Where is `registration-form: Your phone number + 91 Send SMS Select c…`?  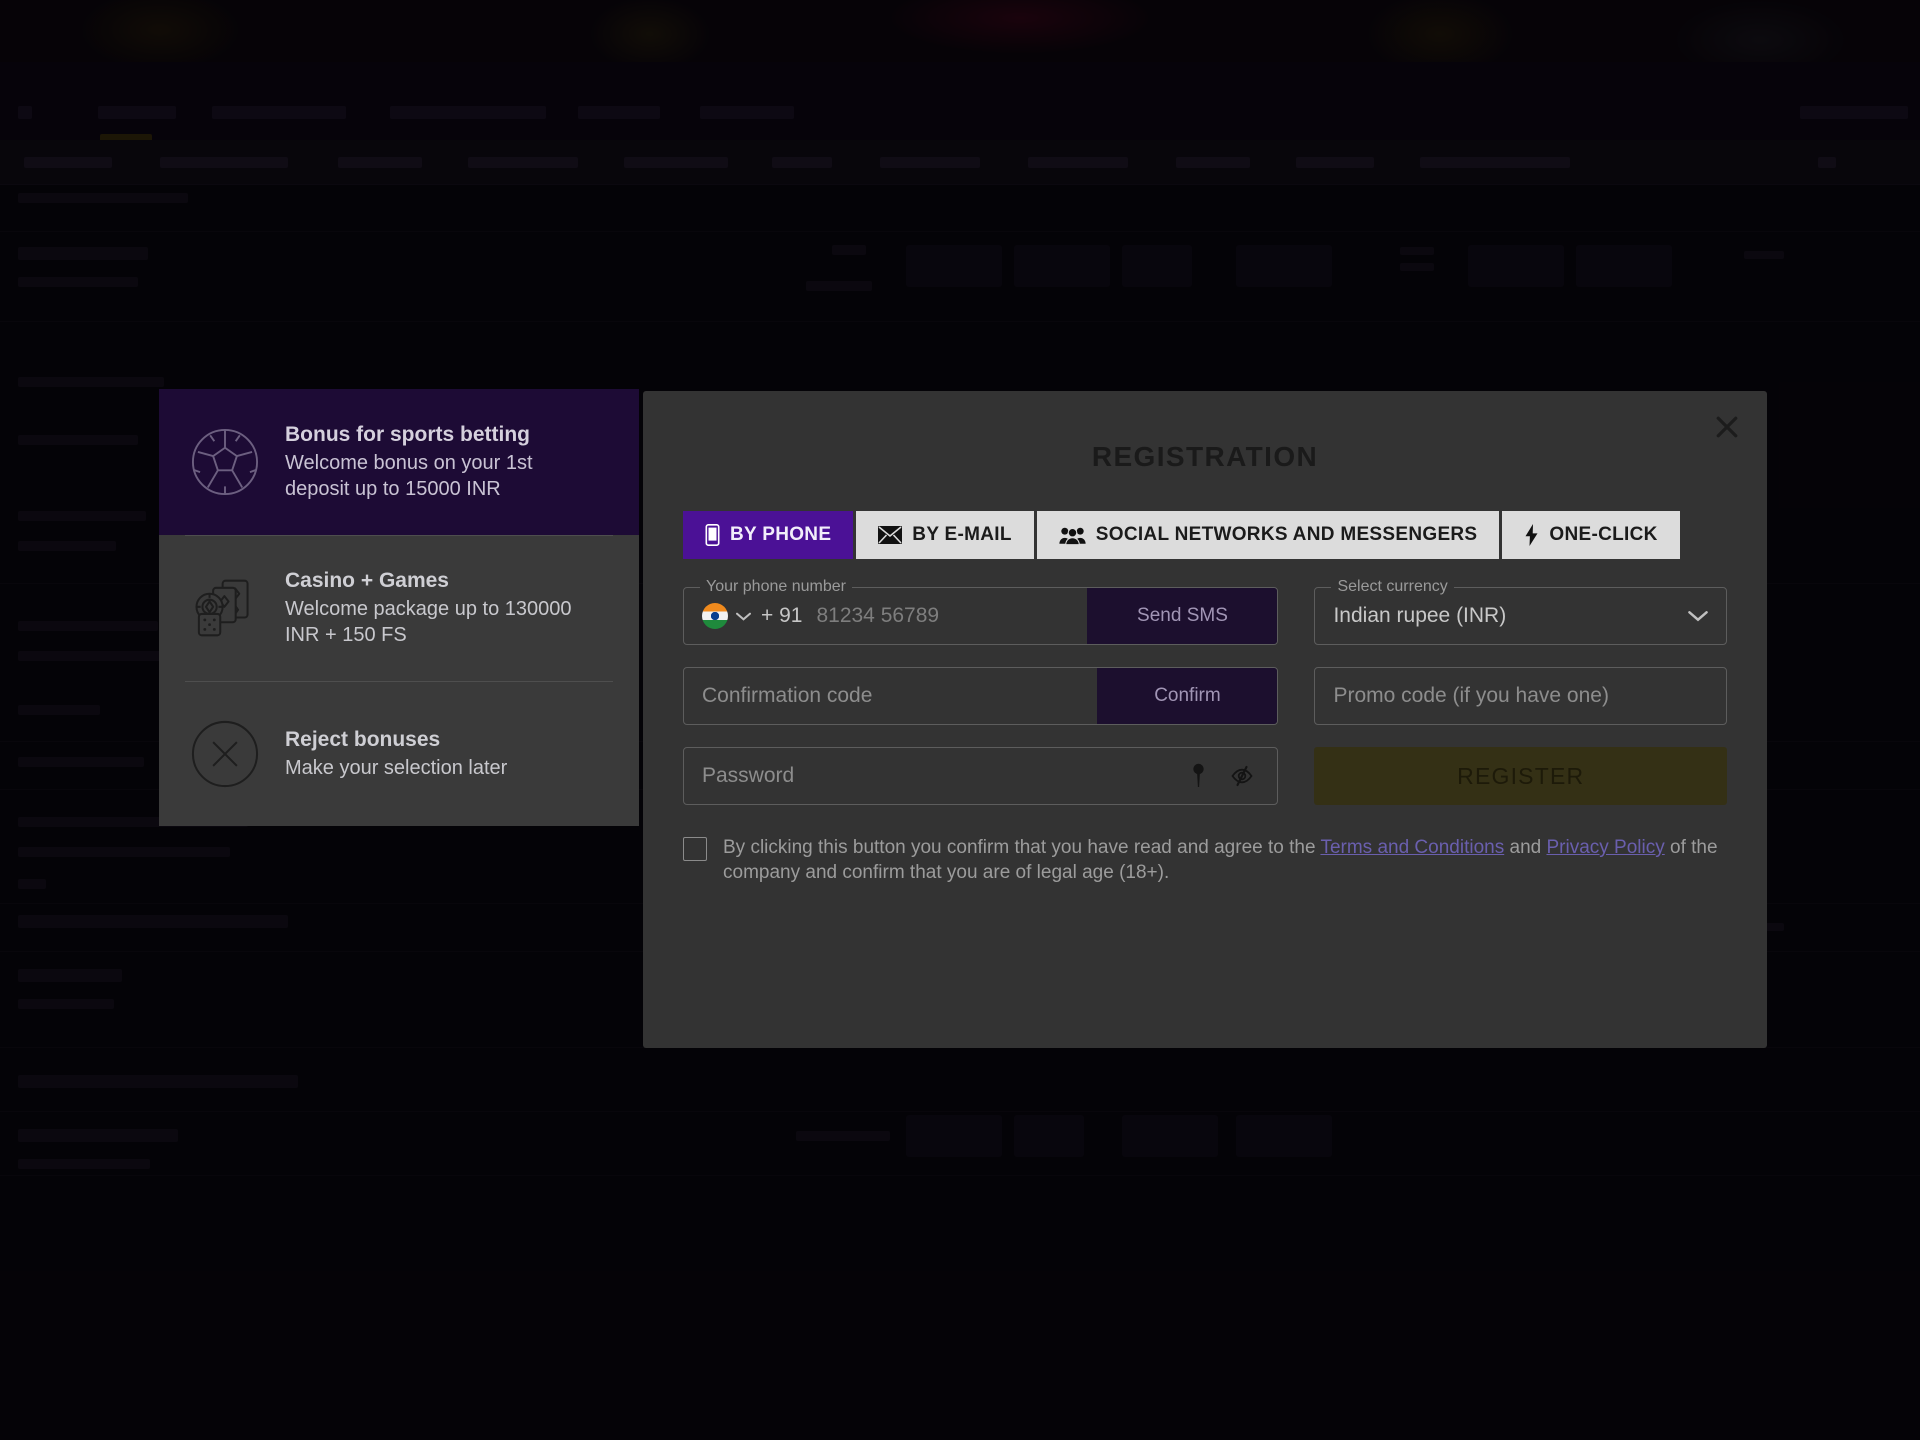 registration-form: Your phone number + 91 Send SMS Select c… is located at coordinates (1205, 691).